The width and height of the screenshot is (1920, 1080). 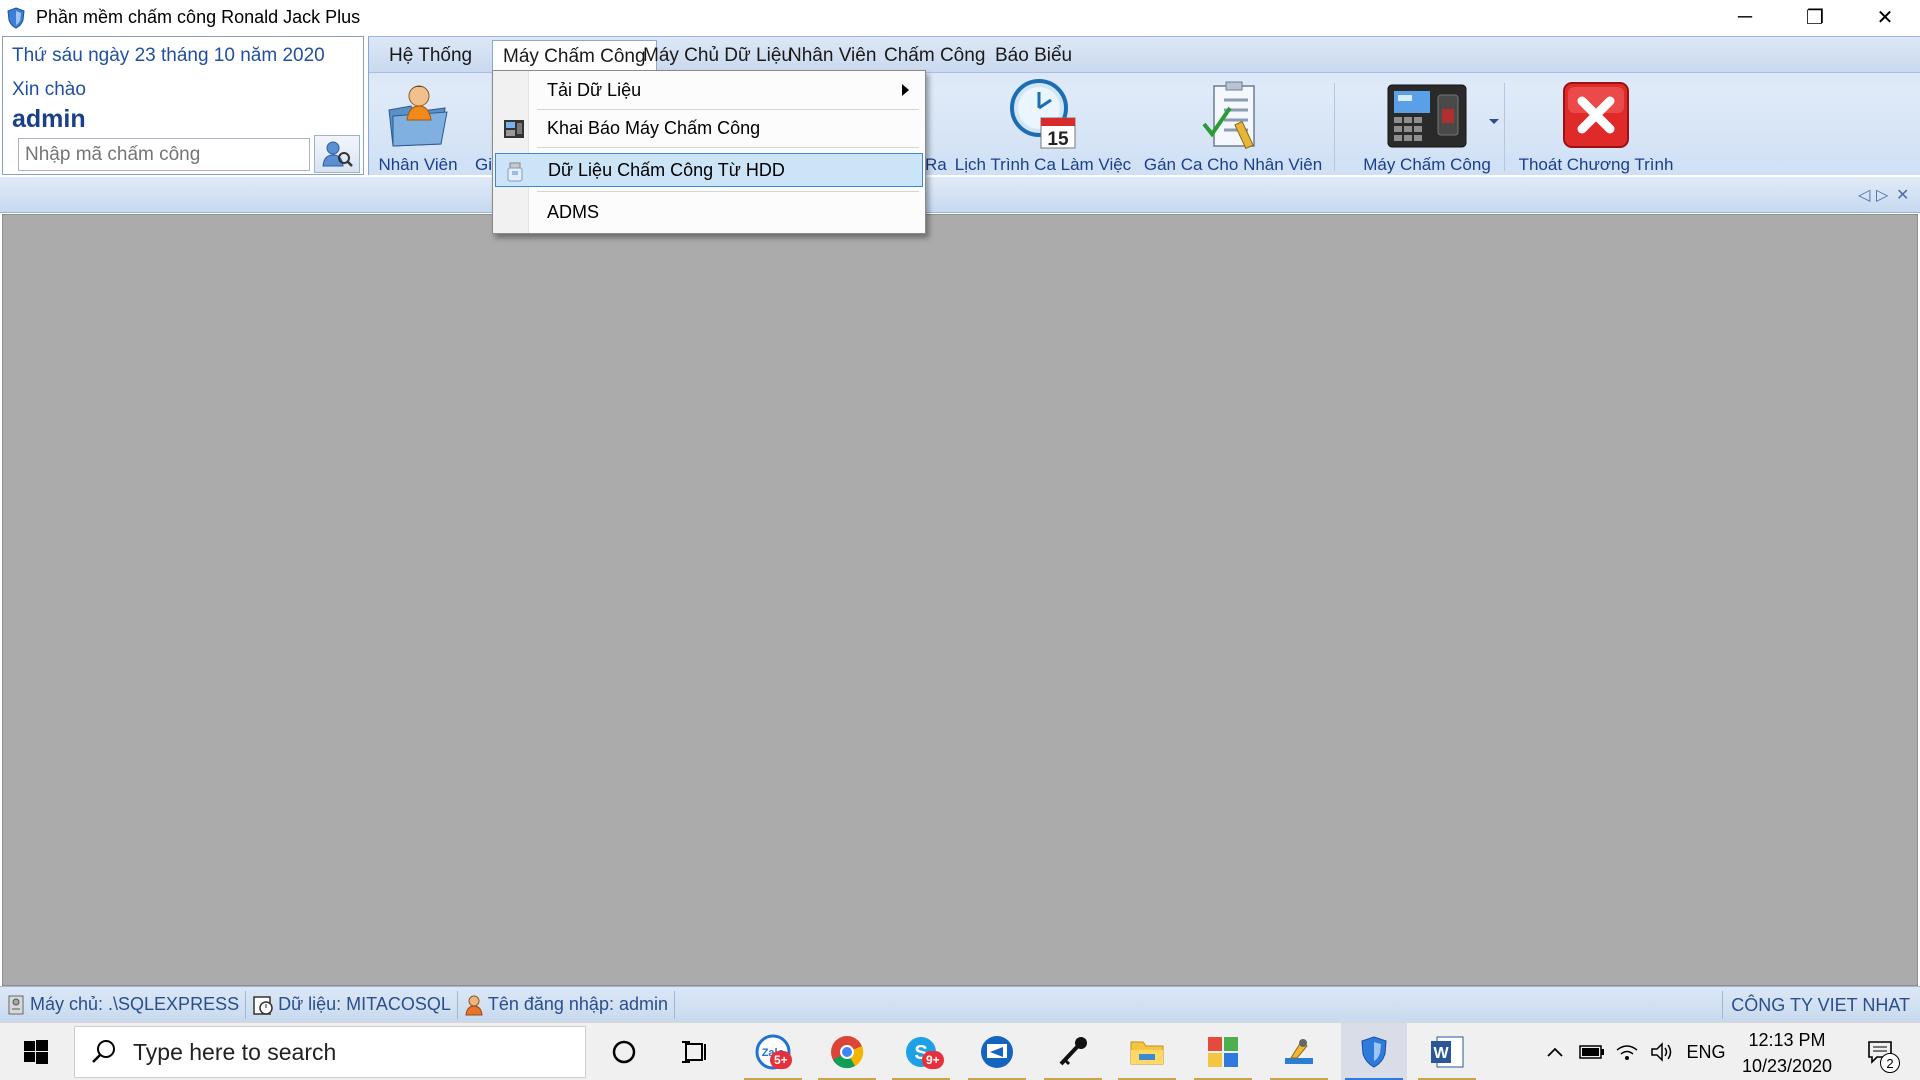 I want to click on word-icon: W, so click(x=1447, y=1052).